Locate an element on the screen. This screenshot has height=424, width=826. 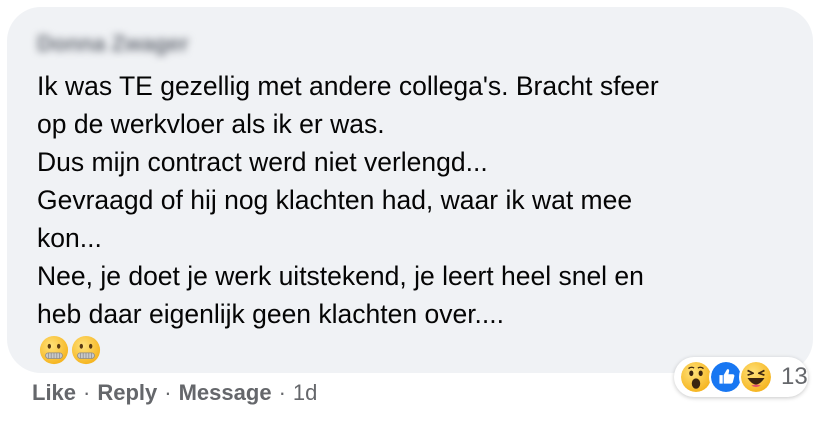
emoji-row is located at coordinates (70, 350).